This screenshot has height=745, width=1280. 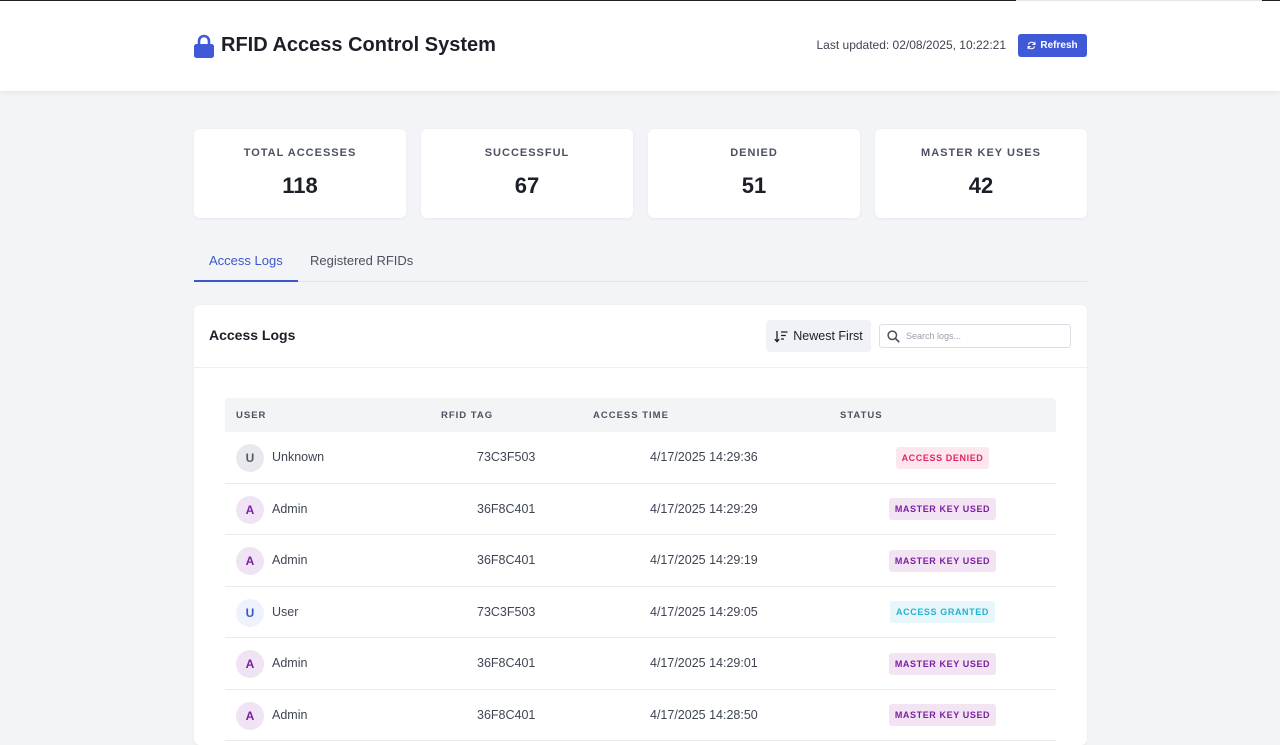 What do you see at coordinates (631, 415) in the screenshot?
I see `column-header-access-time: ACCESS TIME` at bounding box center [631, 415].